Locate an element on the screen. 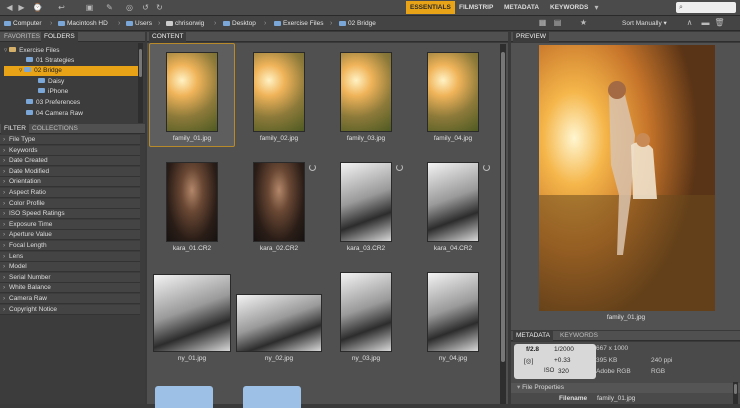 The height and width of the screenshot is (408, 740). filter-row: Camera Raw is located at coordinates (70, 299).